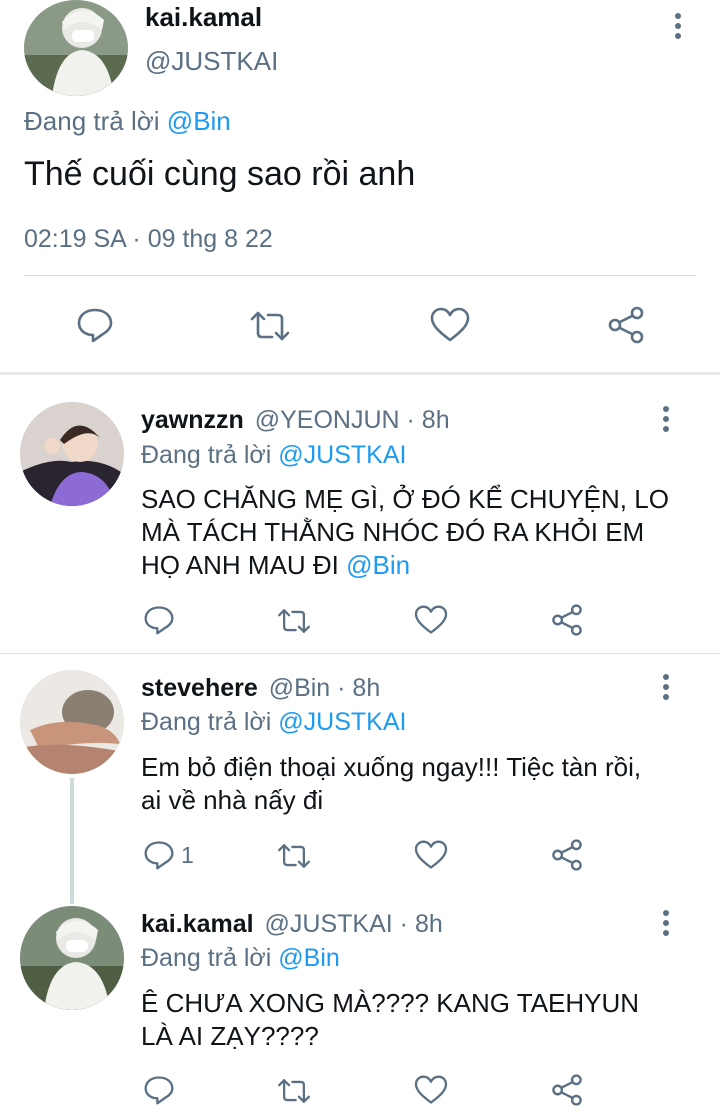 The height and width of the screenshot is (1118, 720). Describe the element at coordinates (199, 688) in the screenshot. I see `display-name: stevehere` at that location.